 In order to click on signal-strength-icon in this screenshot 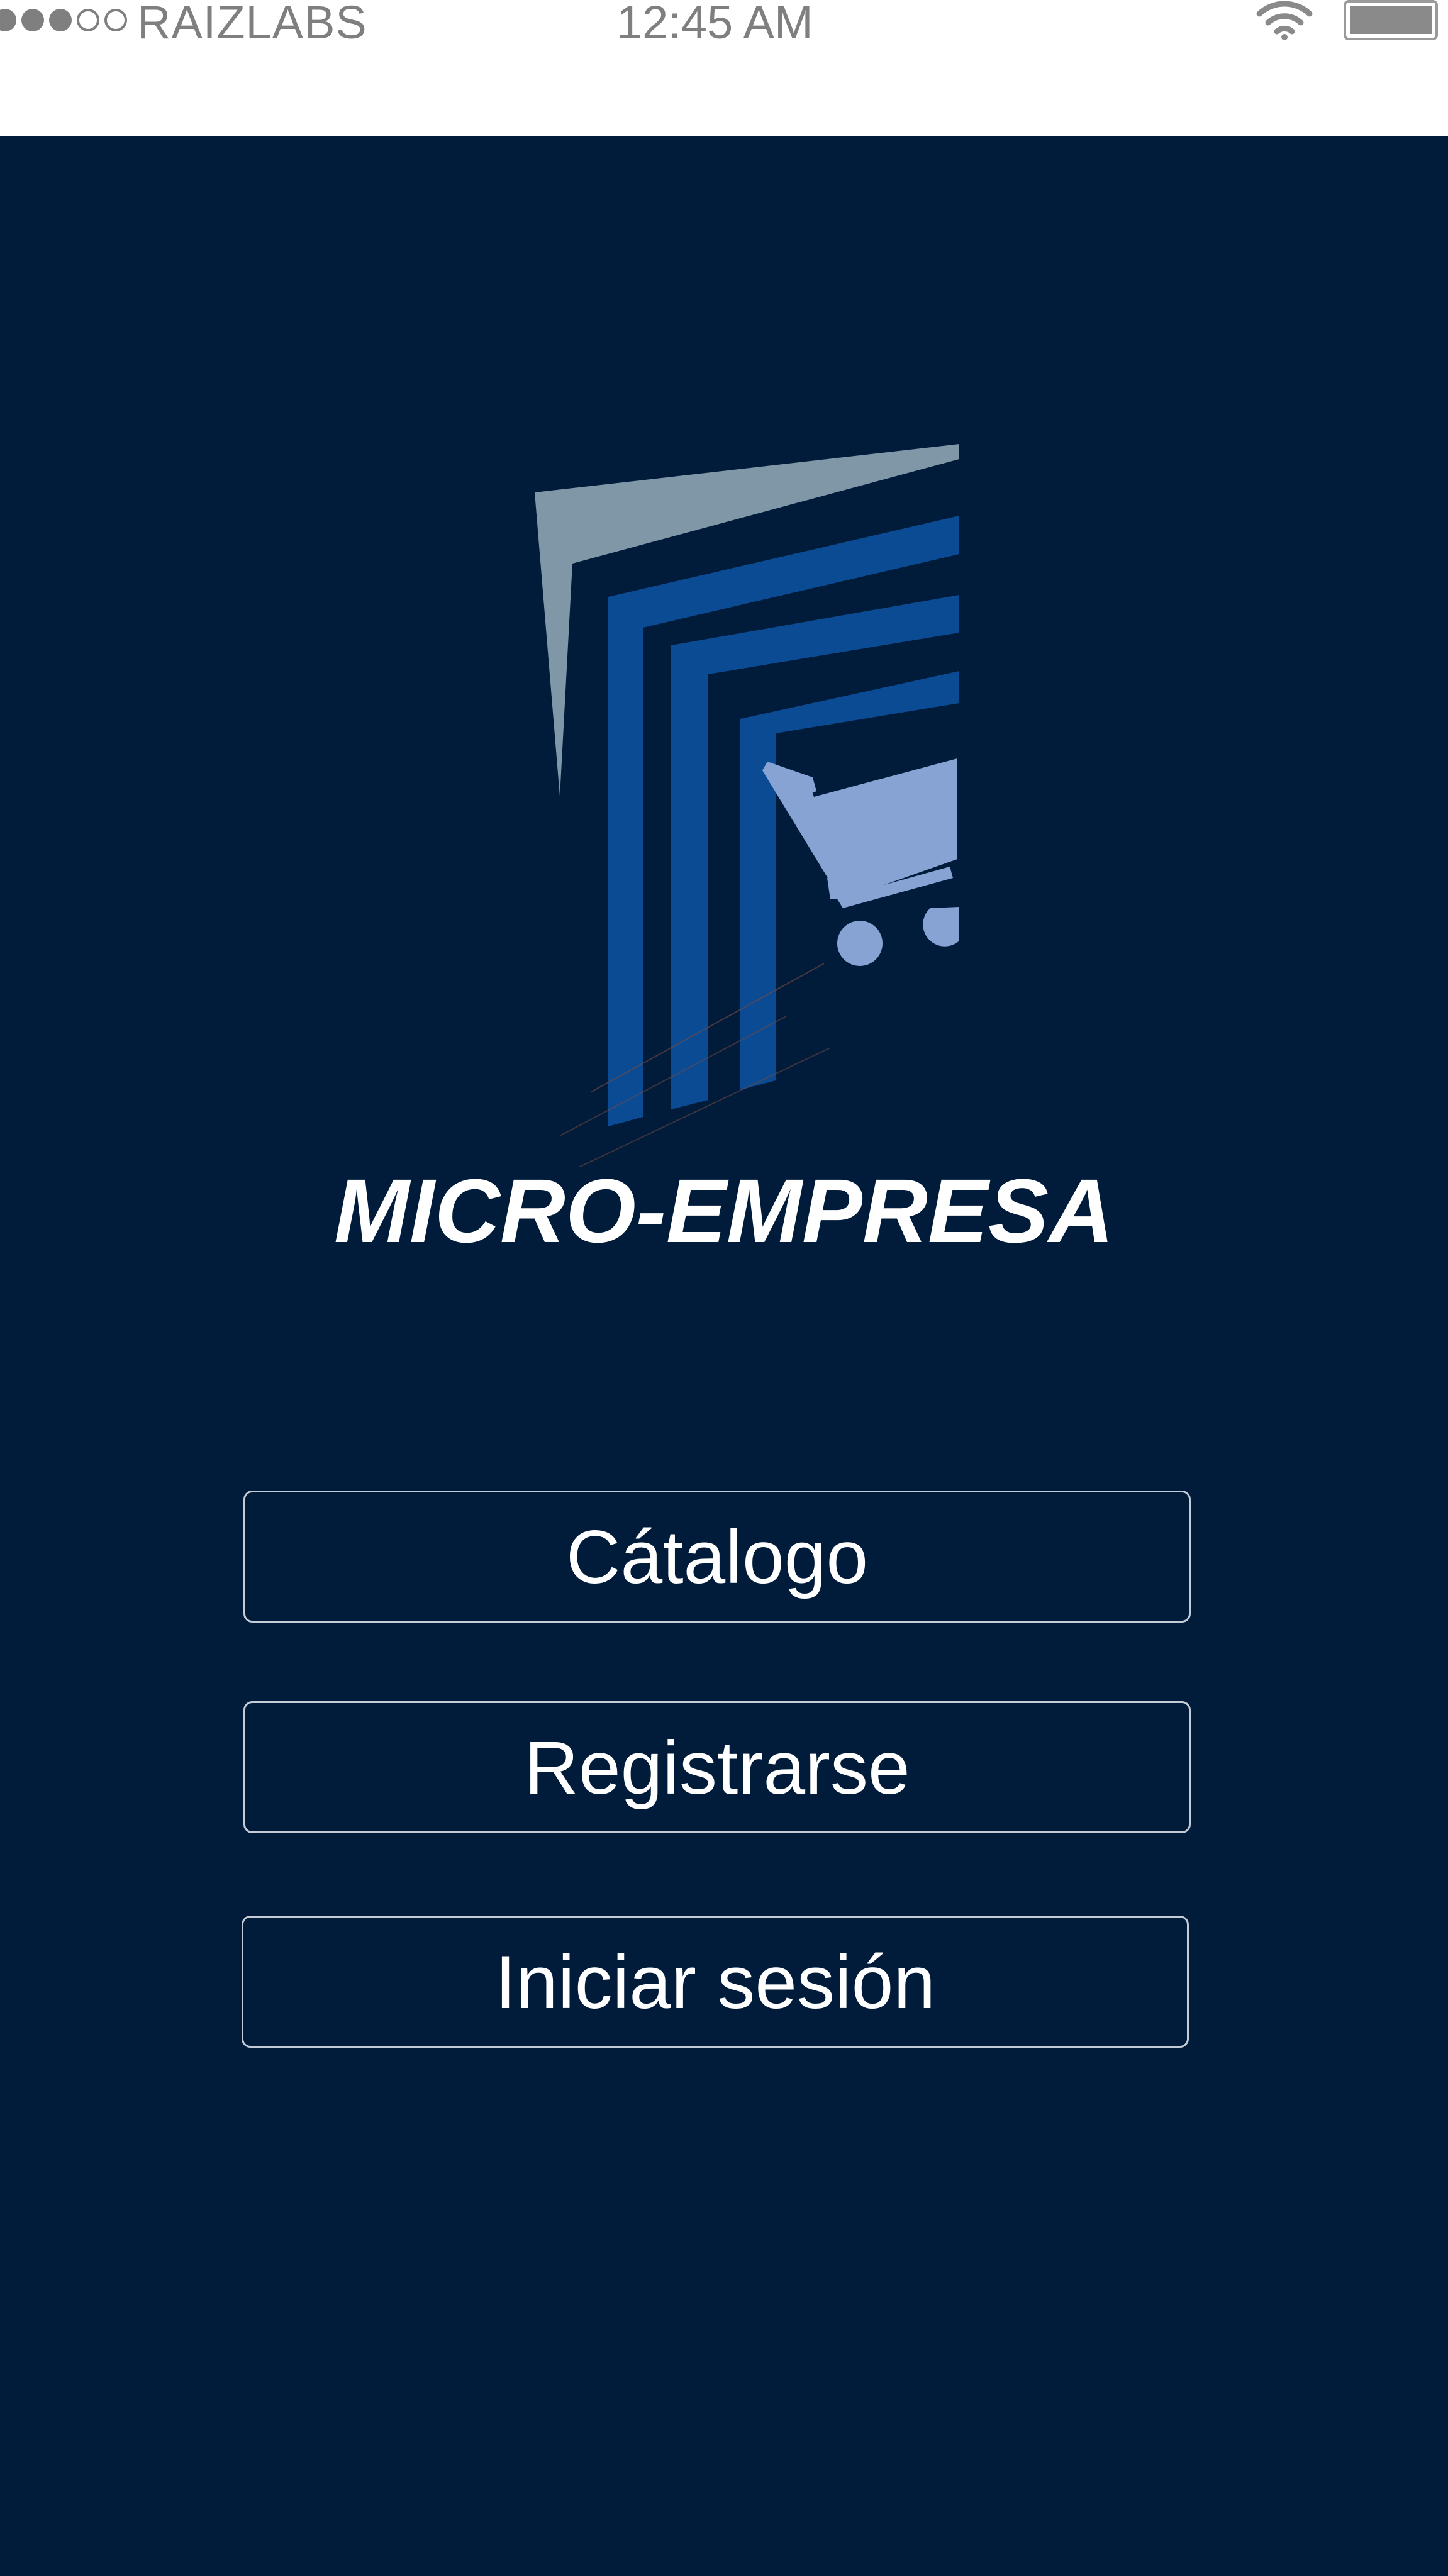, I will do `click(63, 20)`.